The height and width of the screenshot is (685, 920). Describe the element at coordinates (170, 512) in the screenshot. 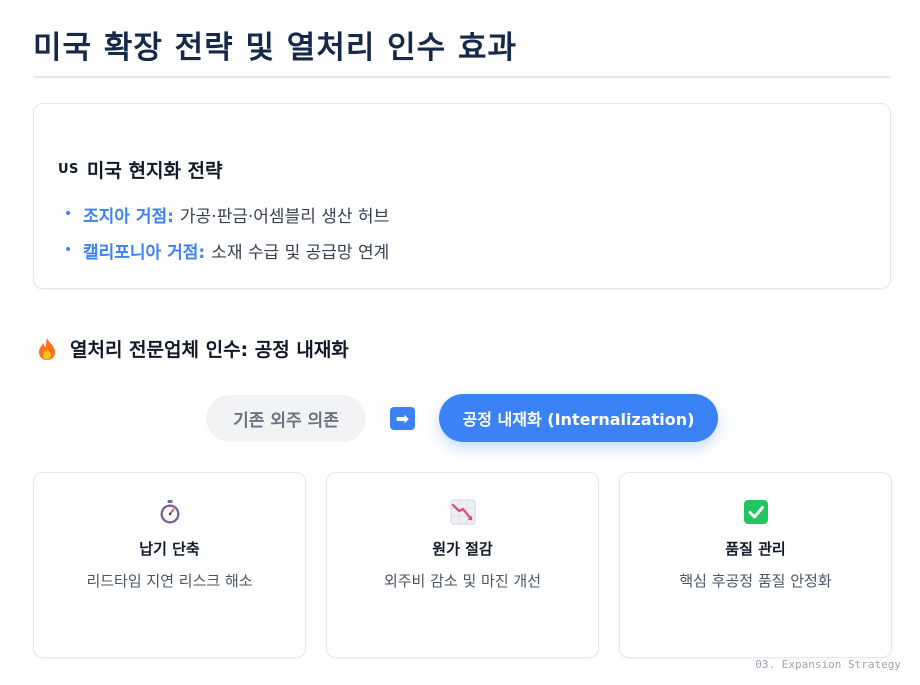

I see `stopwatch-icon` at that location.